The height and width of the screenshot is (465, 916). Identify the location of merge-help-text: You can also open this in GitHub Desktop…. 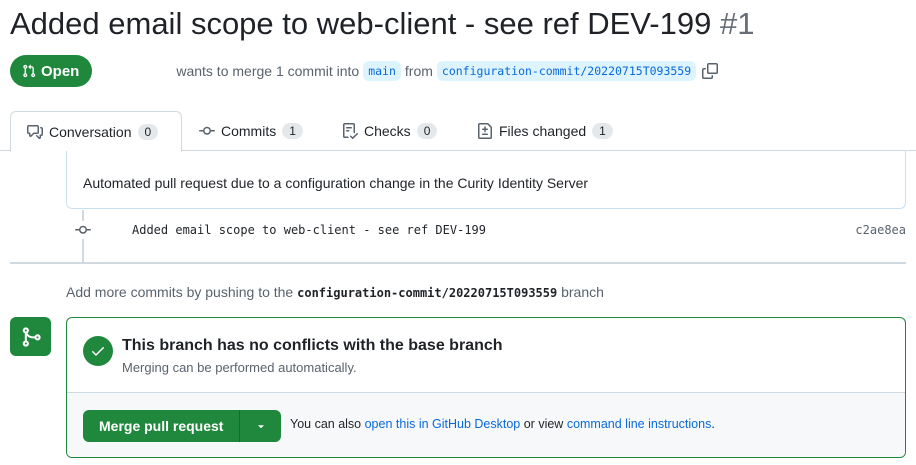
(502, 424).